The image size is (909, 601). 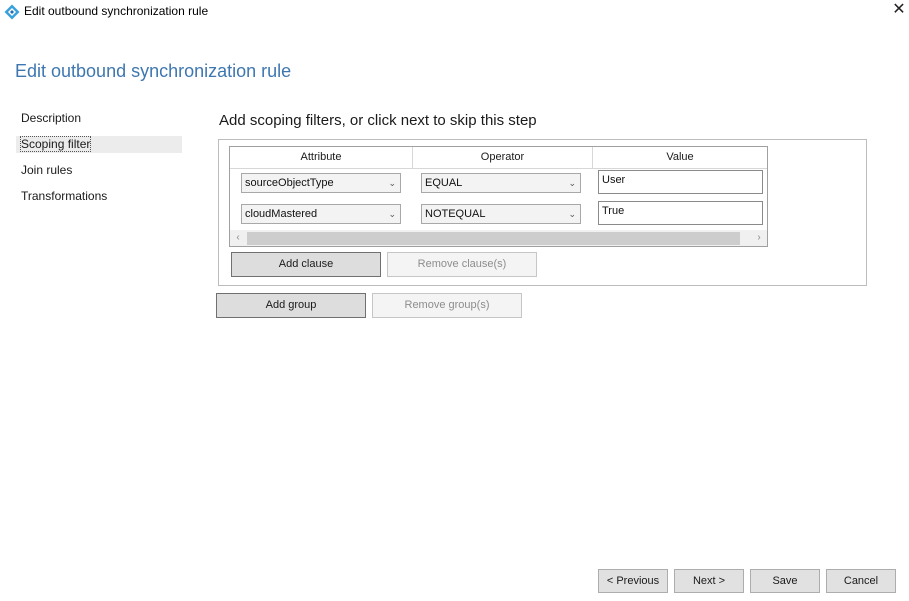 What do you see at coordinates (291, 305) in the screenshot?
I see `add-group-button: Add group` at bounding box center [291, 305].